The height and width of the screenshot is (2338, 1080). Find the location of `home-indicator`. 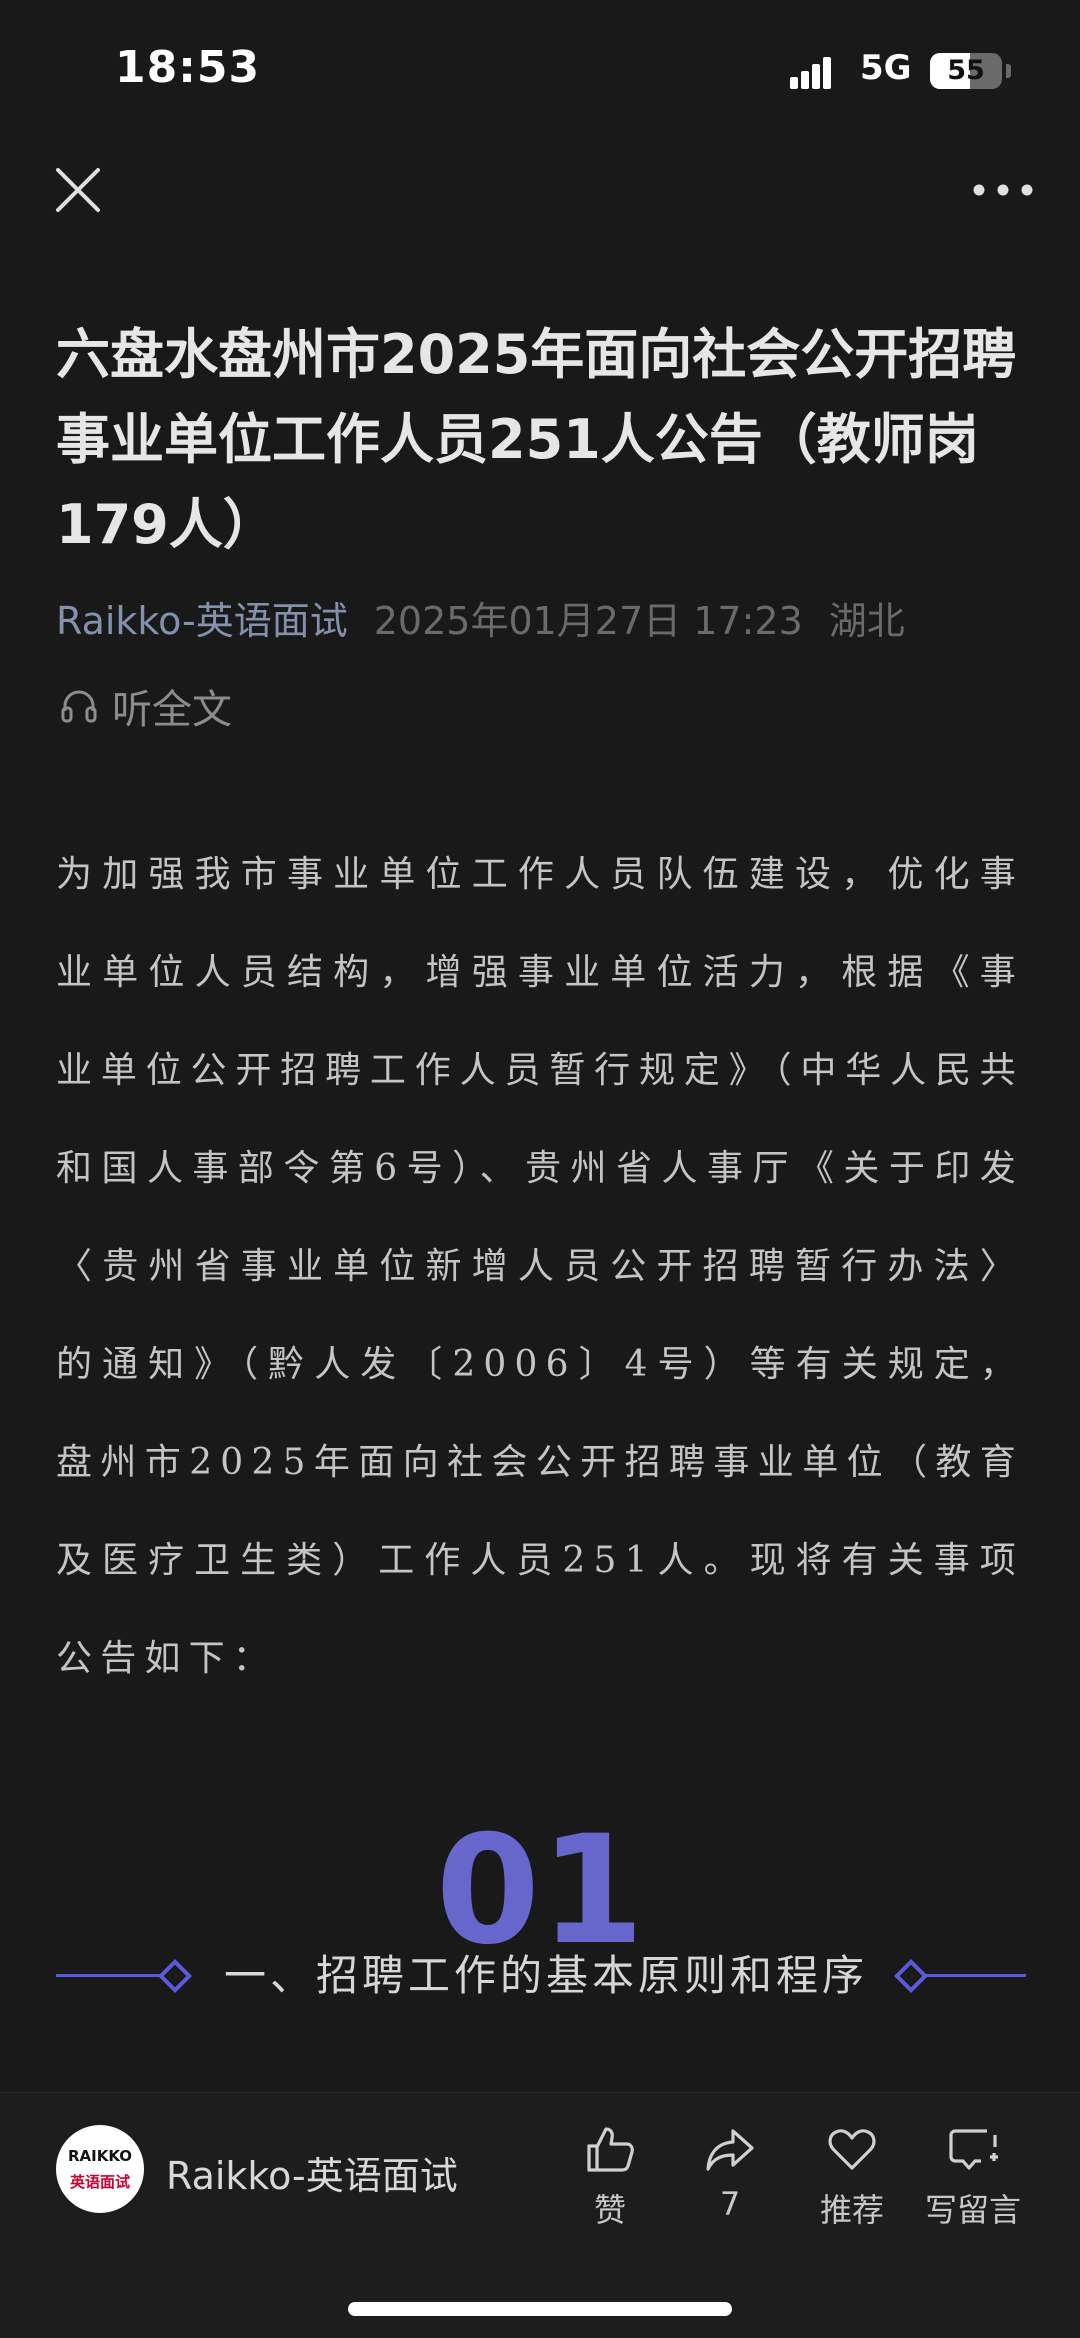

home-indicator is located at coordinates (540, 2309).